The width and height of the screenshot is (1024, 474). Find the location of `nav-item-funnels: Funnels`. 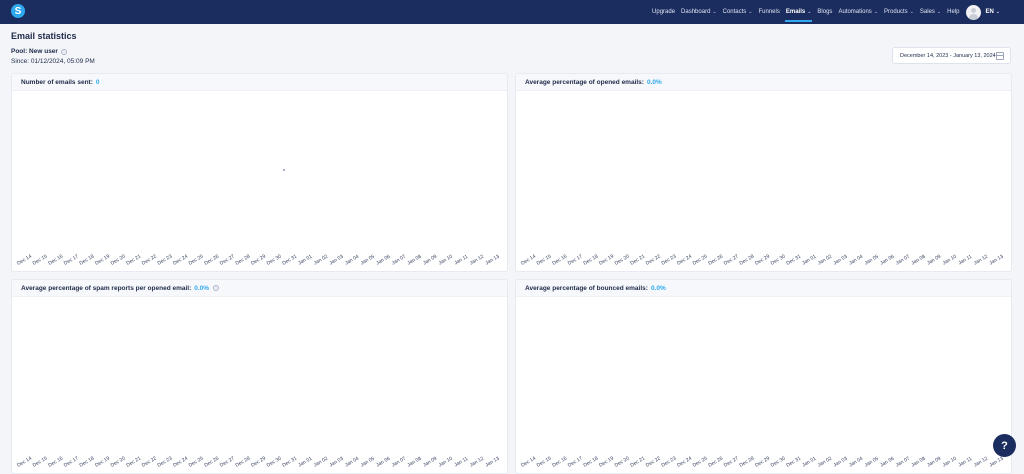

nav-item-funnels: Funnels is located at coordinates (769, 12).